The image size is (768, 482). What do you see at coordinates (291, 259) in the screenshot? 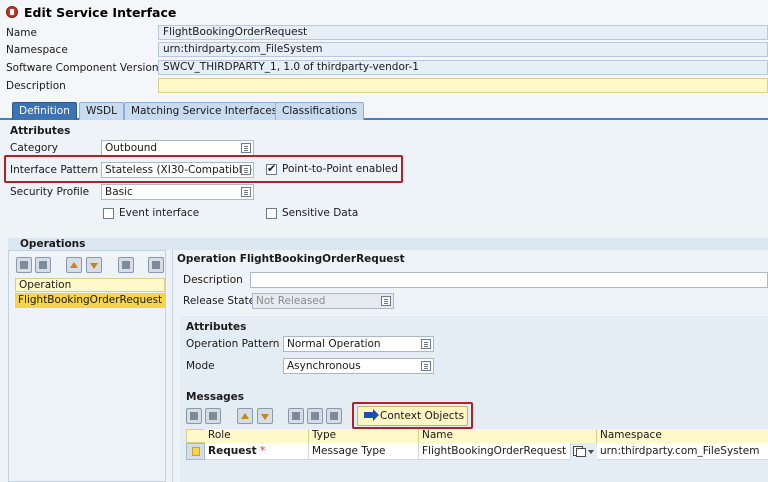
I see `operation-detail-title: Operation FlightBookingOrderRequest` at bounding box center [291, 259].